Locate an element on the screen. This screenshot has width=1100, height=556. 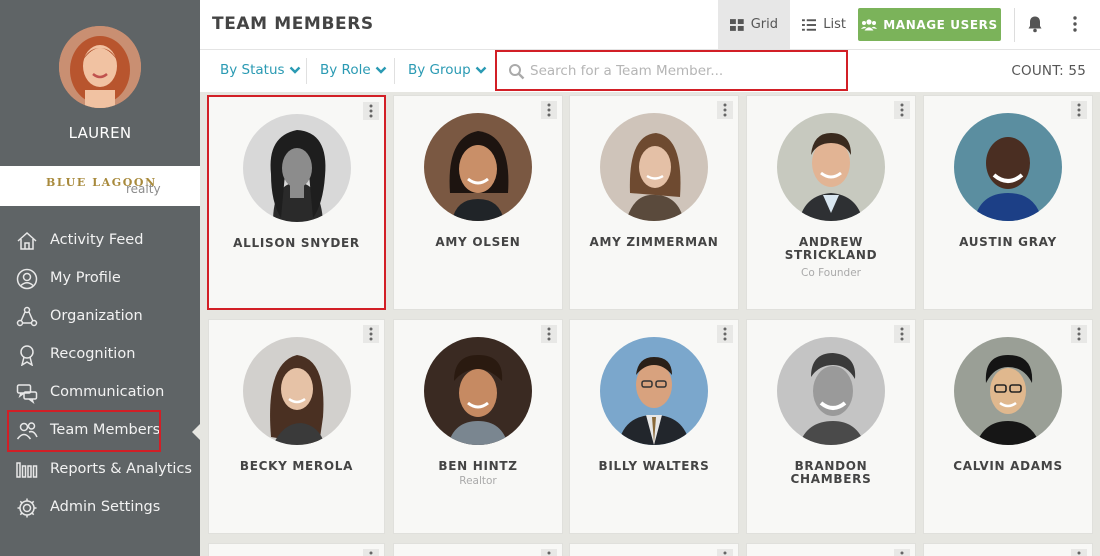
filter-divider is located at coordinates (394, 71).